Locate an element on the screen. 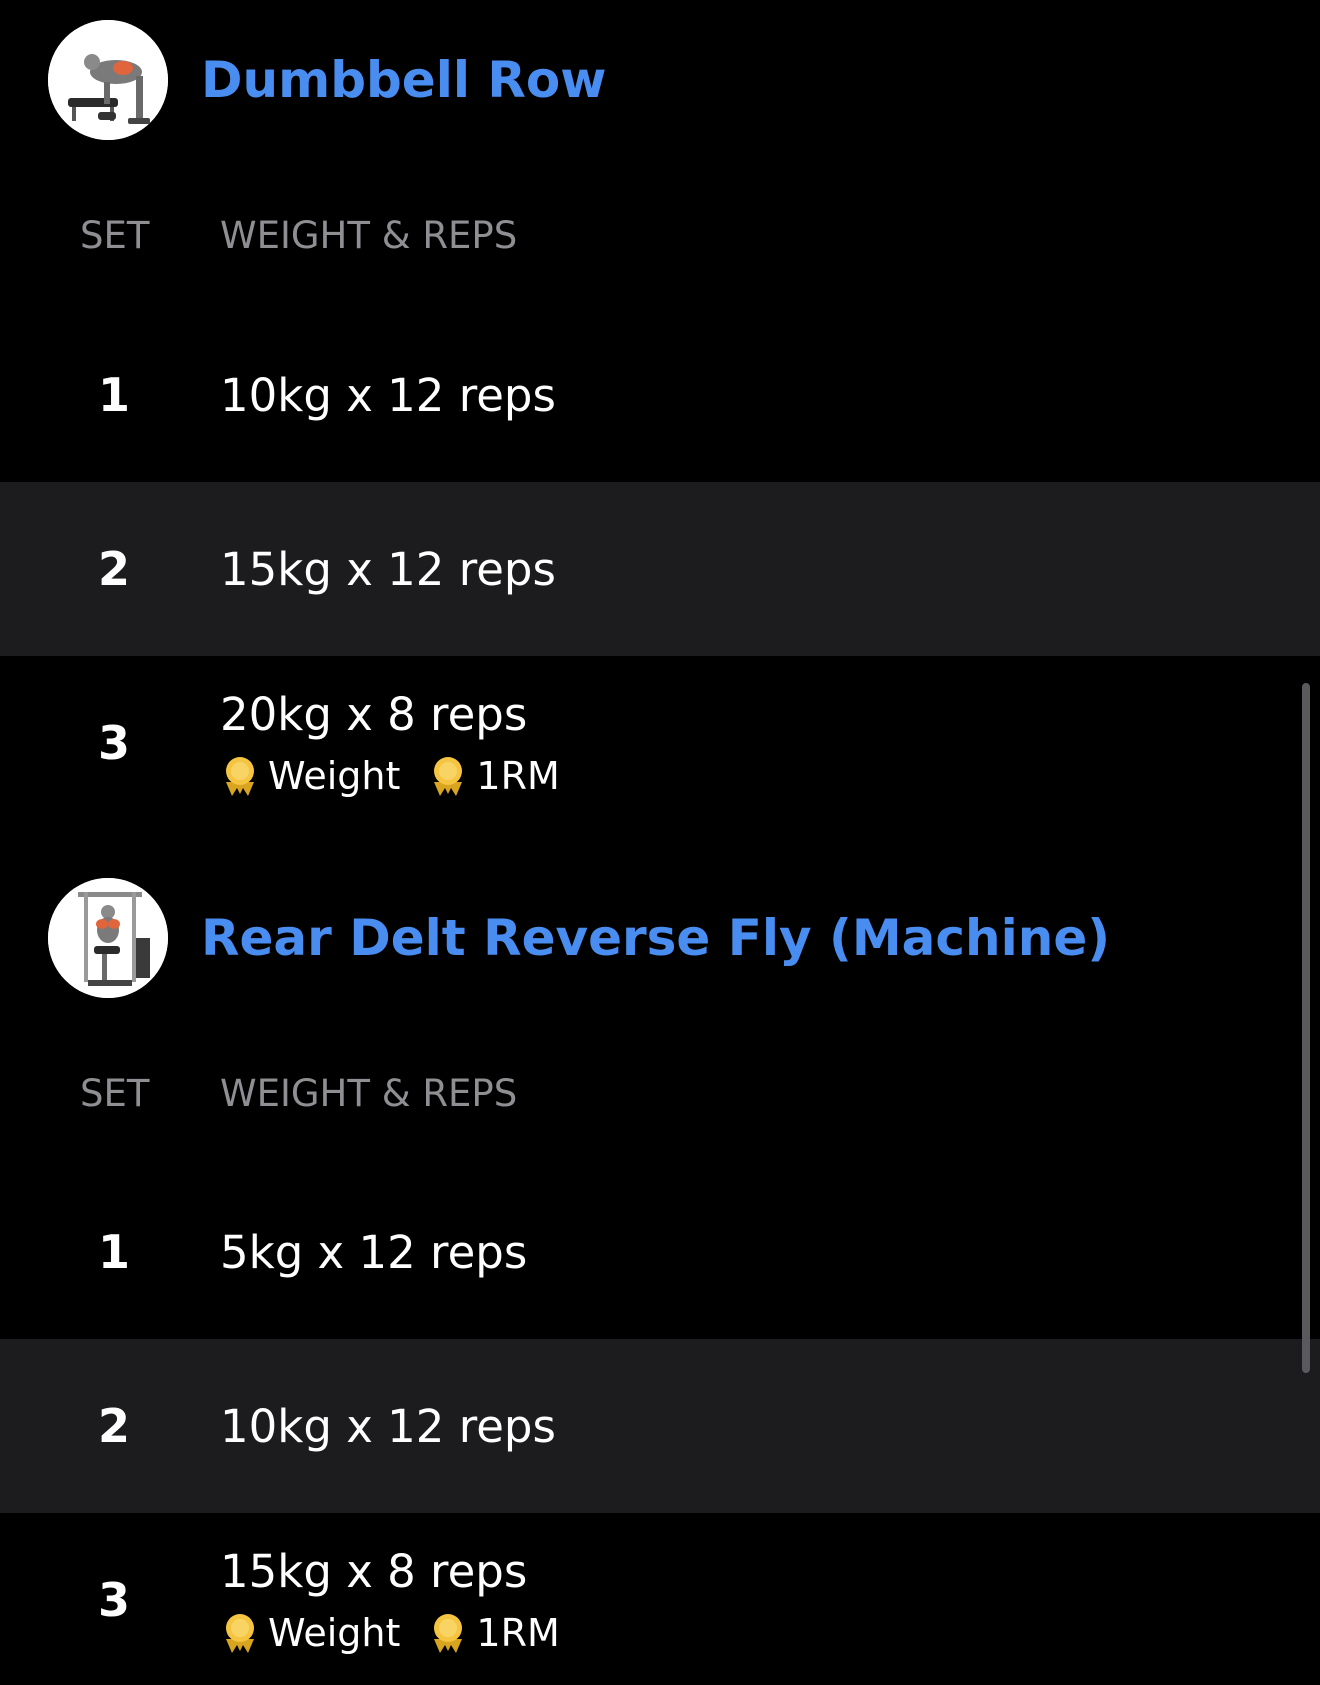  set-row: 1 5kg x 12 reps is located at coordinates (660, 1252).